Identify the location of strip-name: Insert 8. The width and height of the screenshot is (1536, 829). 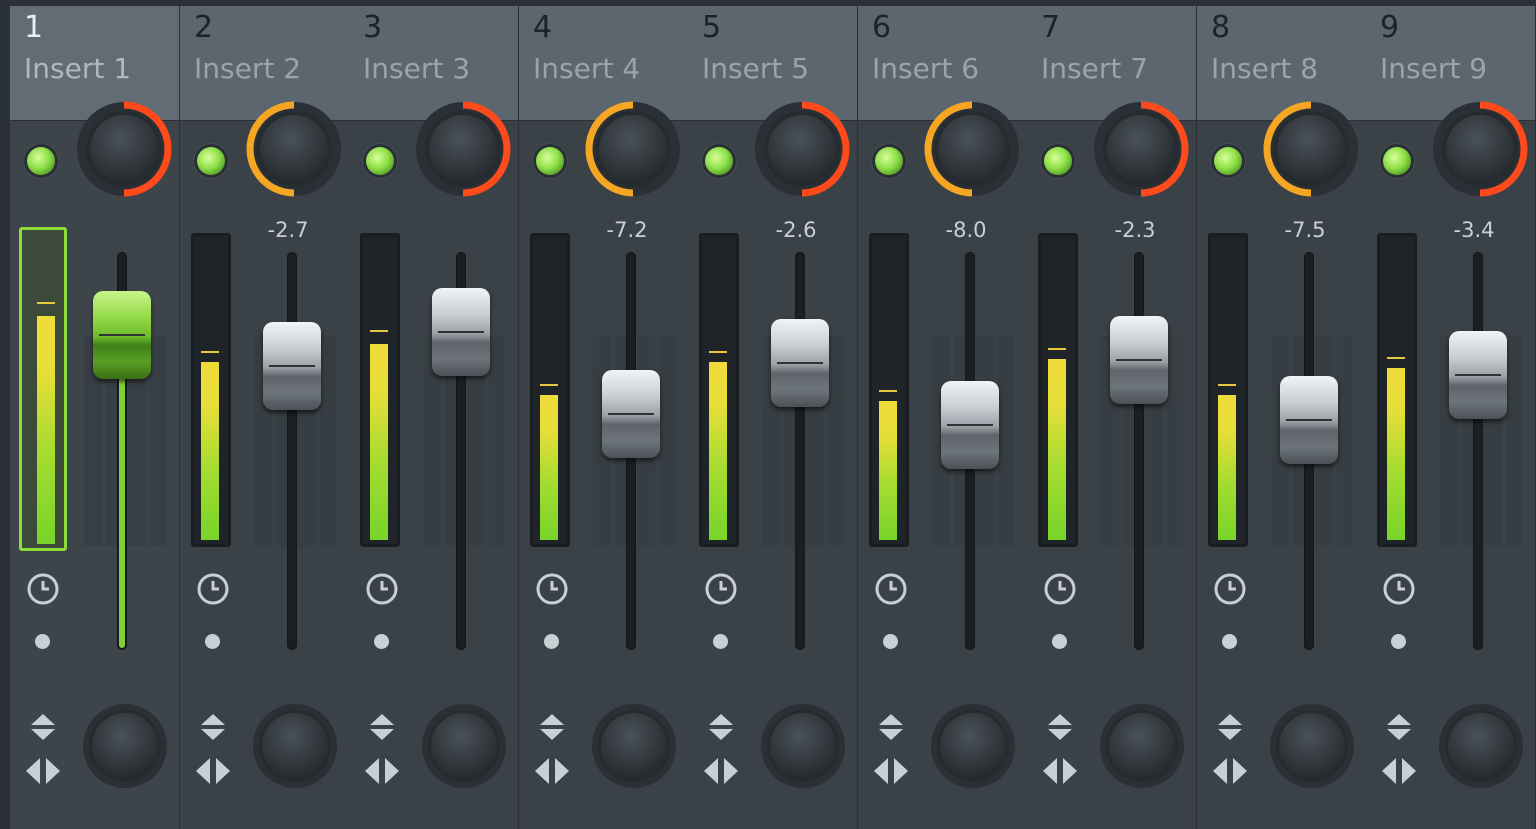
(1264, 68).